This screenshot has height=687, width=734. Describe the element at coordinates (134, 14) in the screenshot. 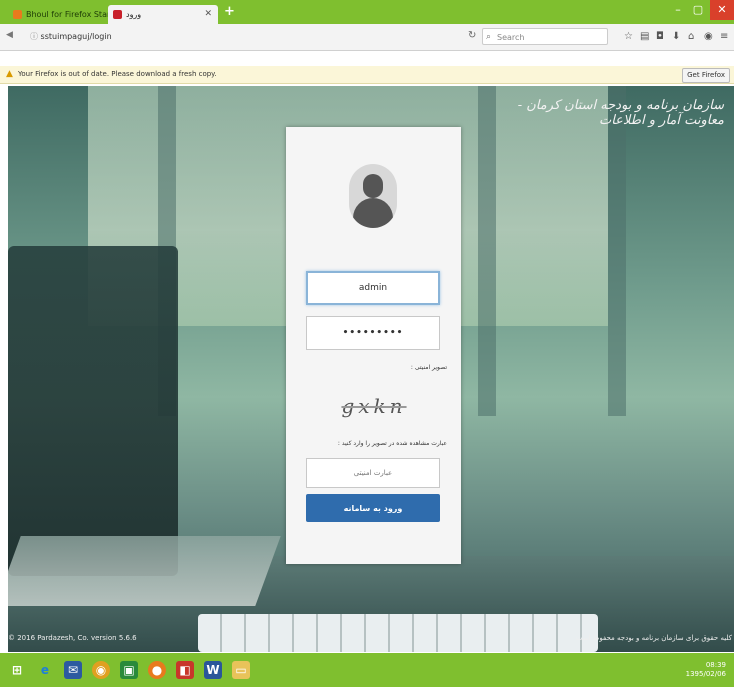

I see `tab-label: ورود` at that location.